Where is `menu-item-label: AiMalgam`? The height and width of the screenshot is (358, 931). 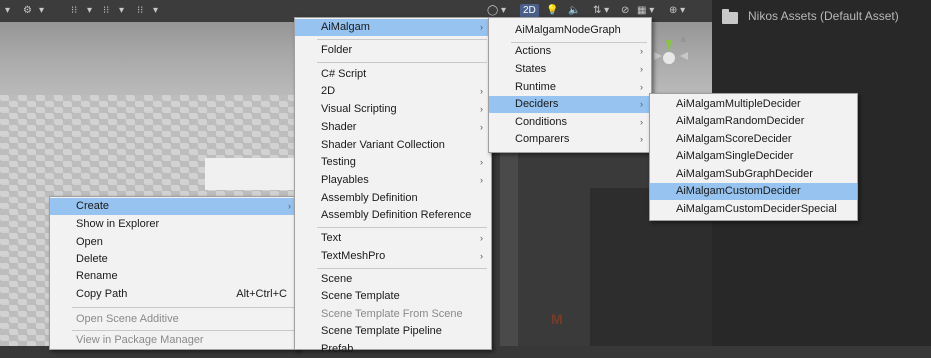 menu-item-label: AiMalgam is located at coordinates (345, 27).